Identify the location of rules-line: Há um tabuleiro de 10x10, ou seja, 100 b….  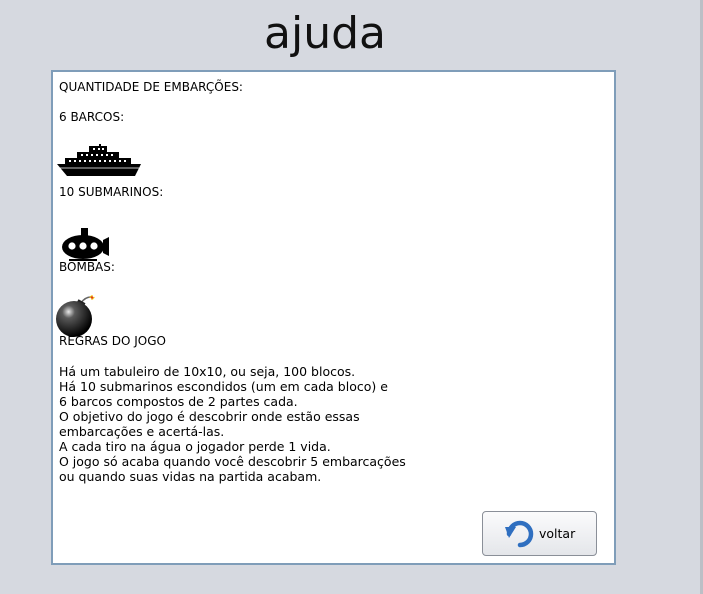
(207, 371).